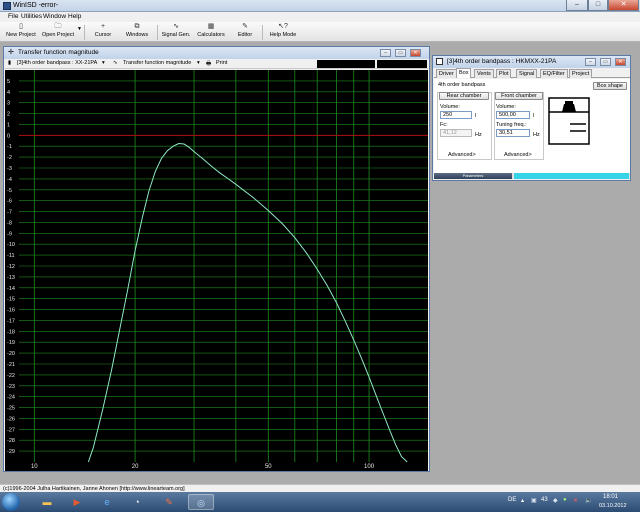  What do you see at coordinates (283, 32) in the screenshot?
I see `help-mode-button: ↖? Help Mode` at bounding box center [283, 32].